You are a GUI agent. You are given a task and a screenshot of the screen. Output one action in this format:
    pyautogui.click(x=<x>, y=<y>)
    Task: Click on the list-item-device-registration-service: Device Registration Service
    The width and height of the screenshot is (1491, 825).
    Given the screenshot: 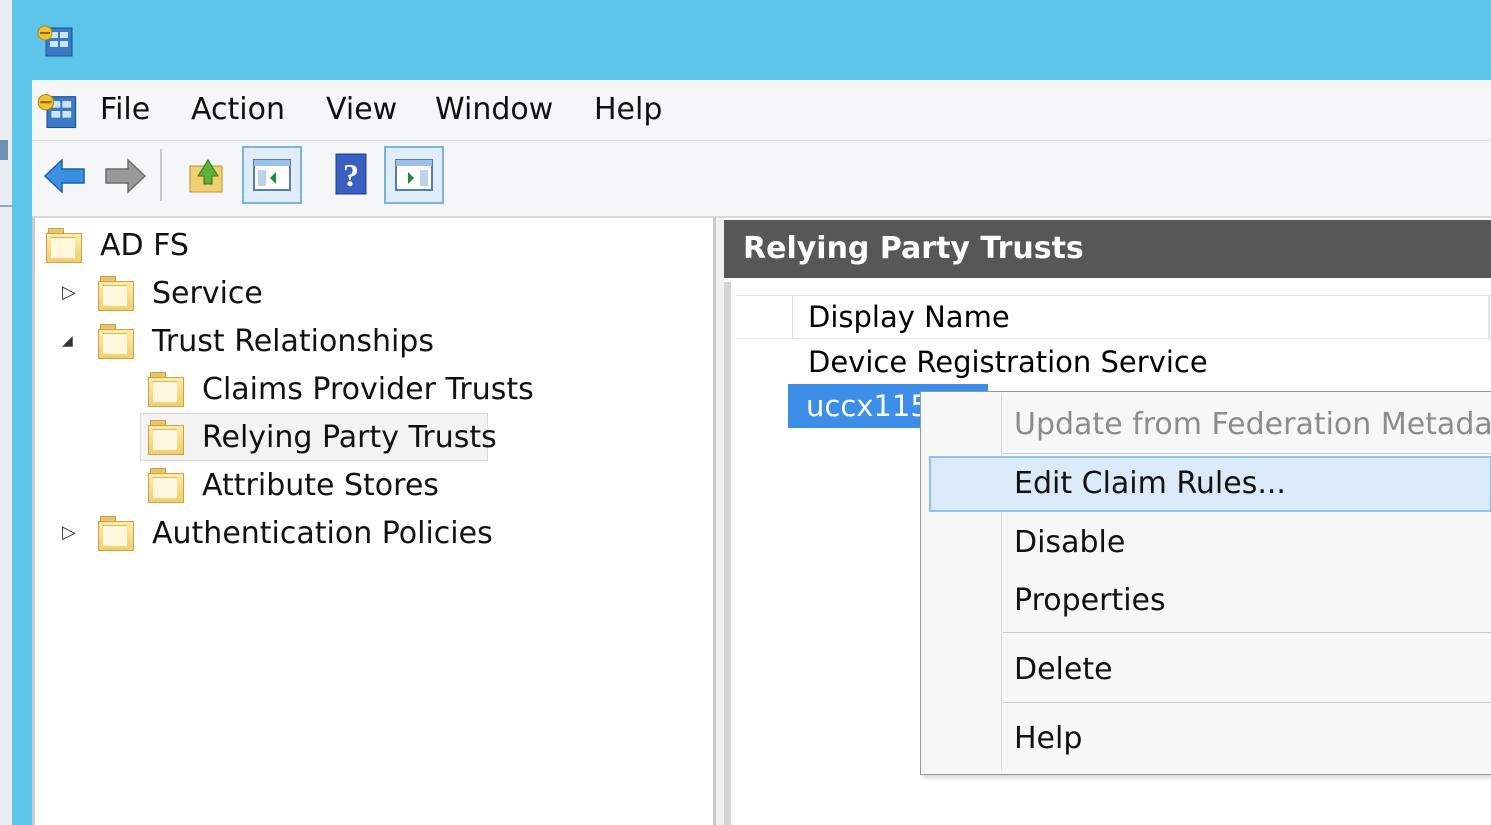 What is the action you would take?
    pyautogui.click(x=1008, y=362)
    